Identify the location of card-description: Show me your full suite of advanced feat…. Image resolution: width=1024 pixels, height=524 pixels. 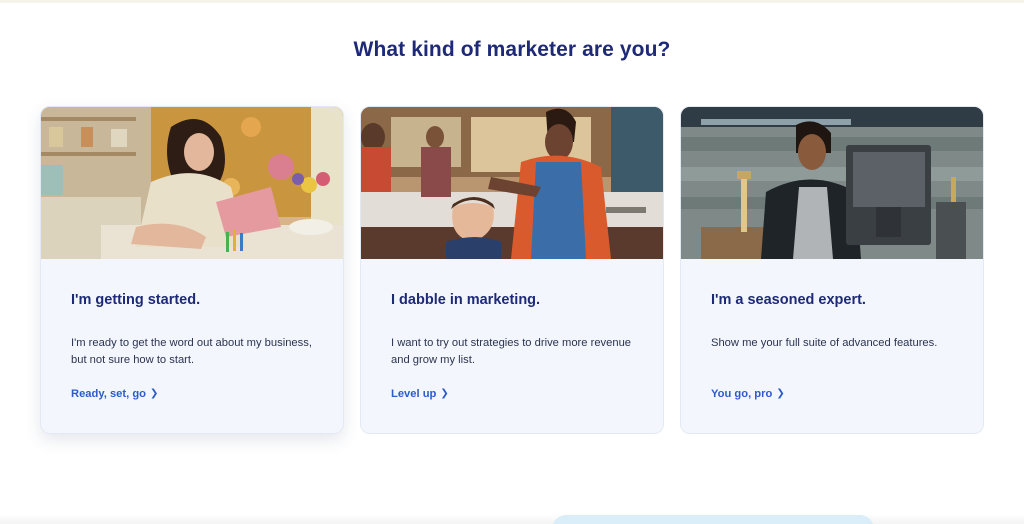
(824, 343).